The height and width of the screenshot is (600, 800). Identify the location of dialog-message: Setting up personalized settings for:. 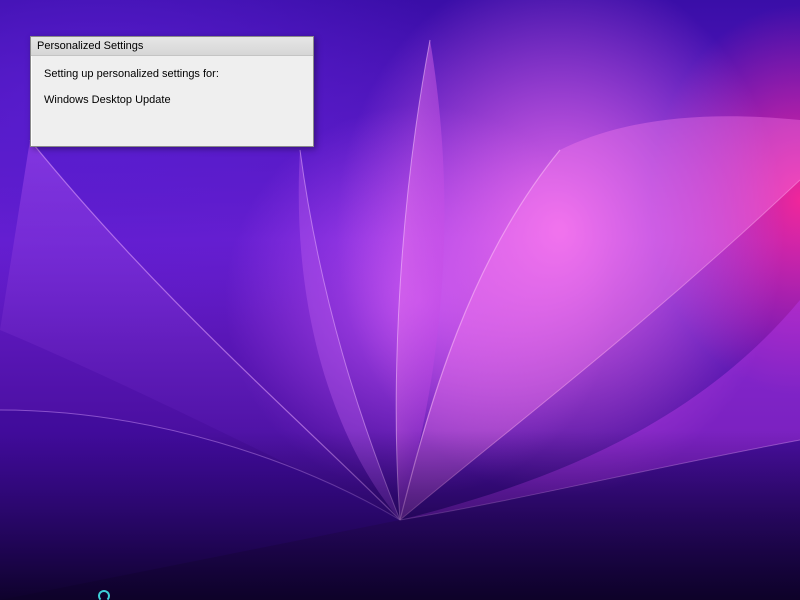
(131, 74).